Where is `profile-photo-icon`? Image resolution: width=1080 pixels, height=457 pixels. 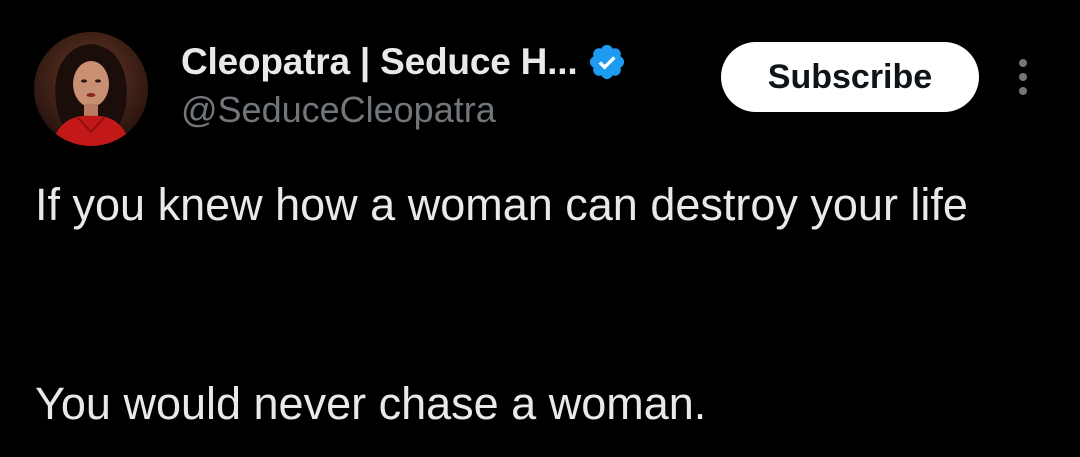
profile-photo-icon is located at coordinates (91, 89).